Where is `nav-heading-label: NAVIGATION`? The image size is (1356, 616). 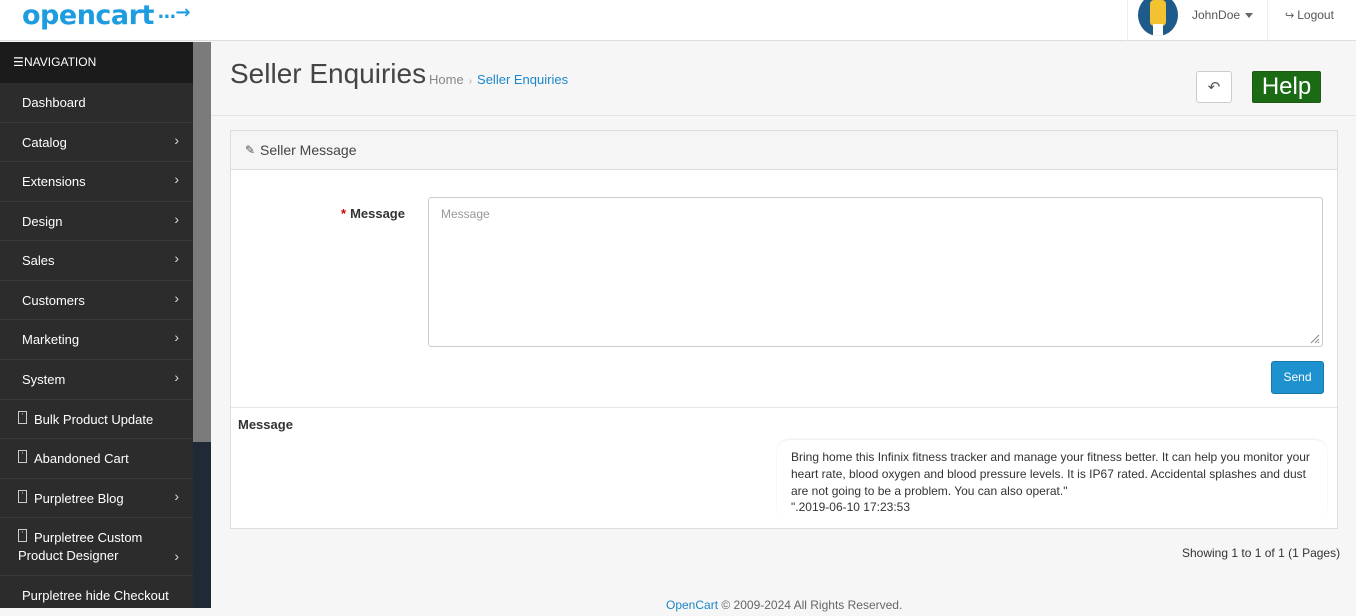 nav-heading-label: NAVIGATION is located at coordinates (60, 62).